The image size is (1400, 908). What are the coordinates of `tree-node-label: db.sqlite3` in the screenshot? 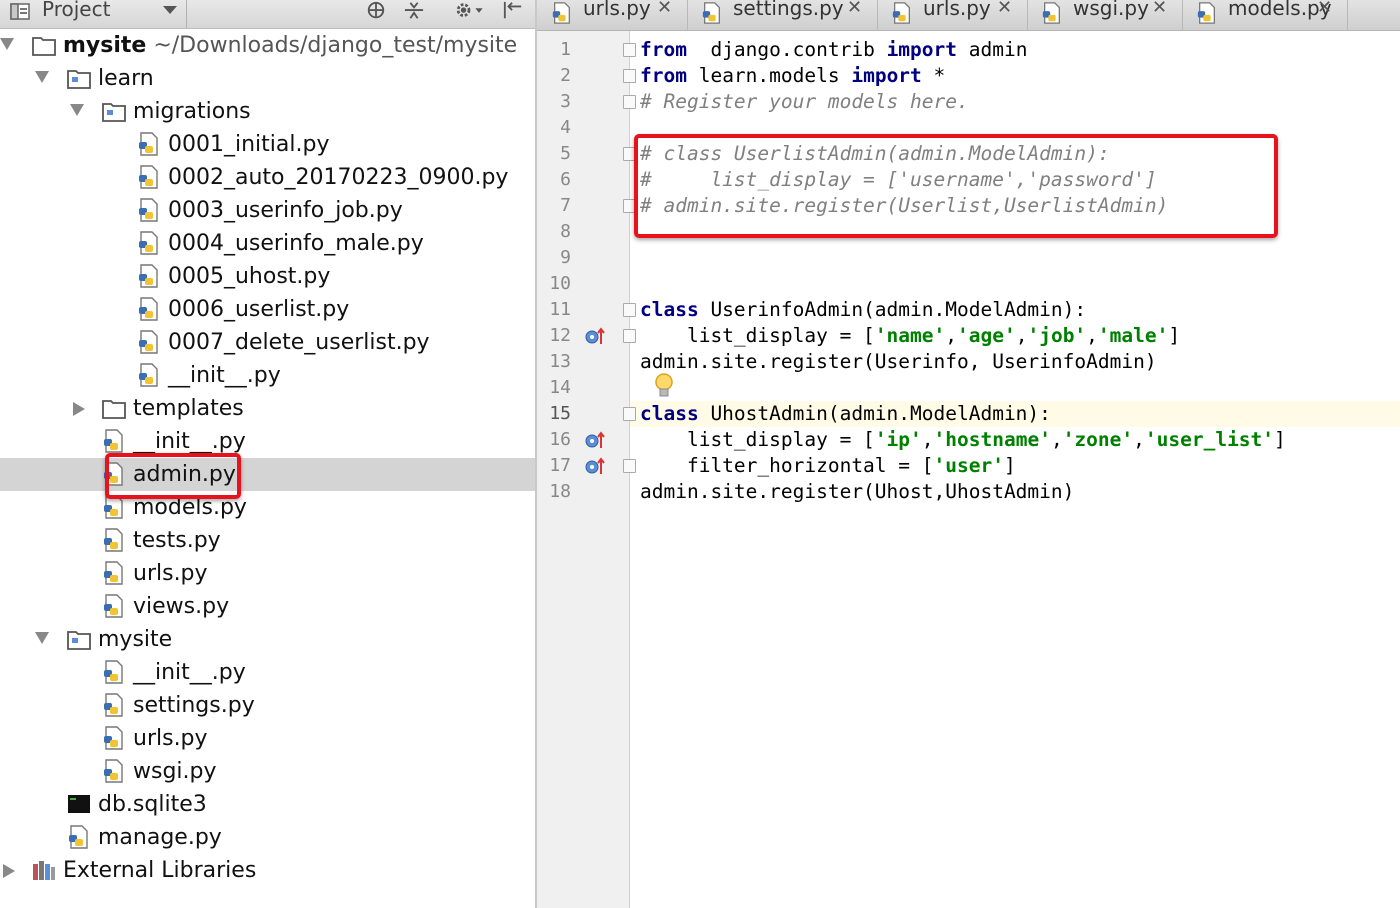 It's located at (152, 804).